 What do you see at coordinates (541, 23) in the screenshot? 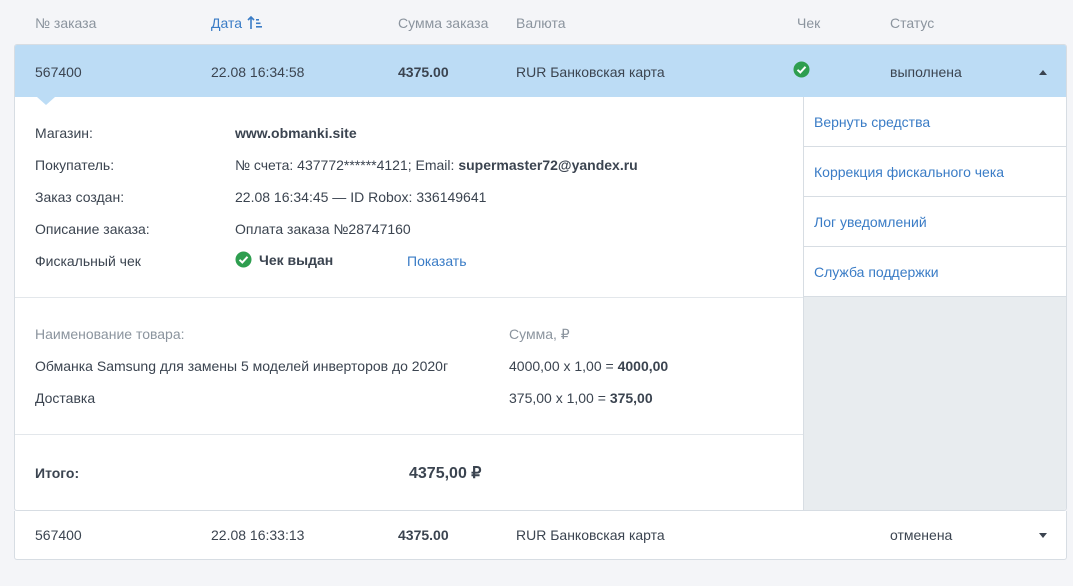
I see `column-currency: Валюта` at bounding box center [541, 23].